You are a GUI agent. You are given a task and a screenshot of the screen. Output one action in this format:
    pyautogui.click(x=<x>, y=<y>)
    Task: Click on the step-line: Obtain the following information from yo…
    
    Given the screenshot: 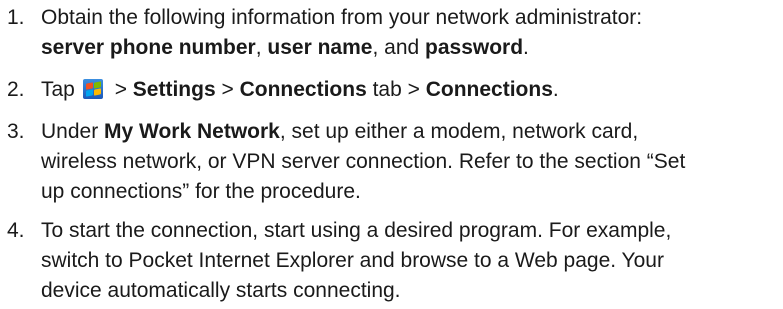 What is the action you would take?
    pyautogui.click(x=342, y=17)
    